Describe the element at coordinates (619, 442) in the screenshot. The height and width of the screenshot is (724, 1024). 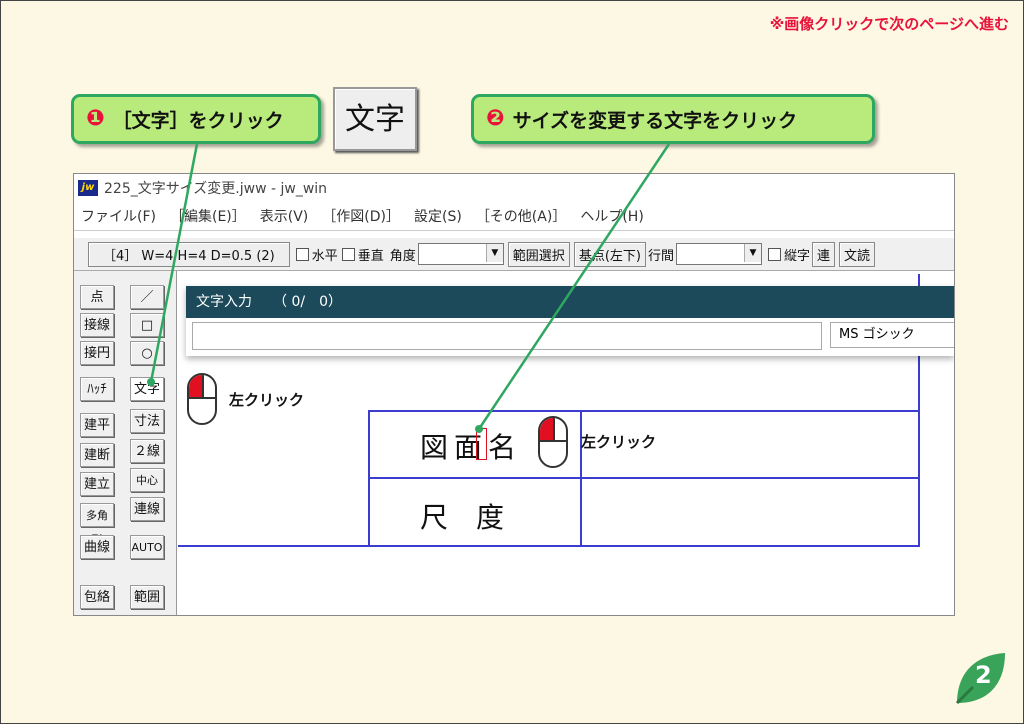
I see `left-click-label-2: 左クリック` at that location.